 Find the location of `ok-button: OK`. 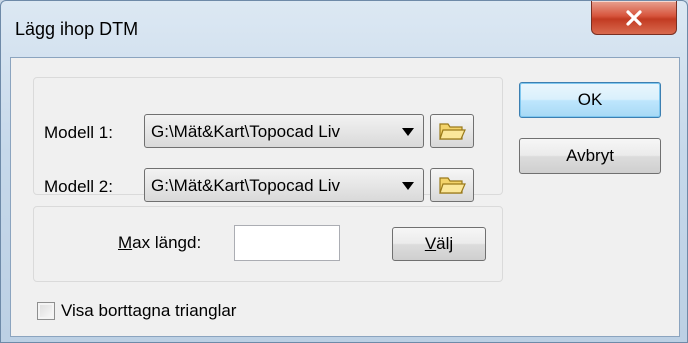

ok-button: OK is located at coordinates (590, 100).